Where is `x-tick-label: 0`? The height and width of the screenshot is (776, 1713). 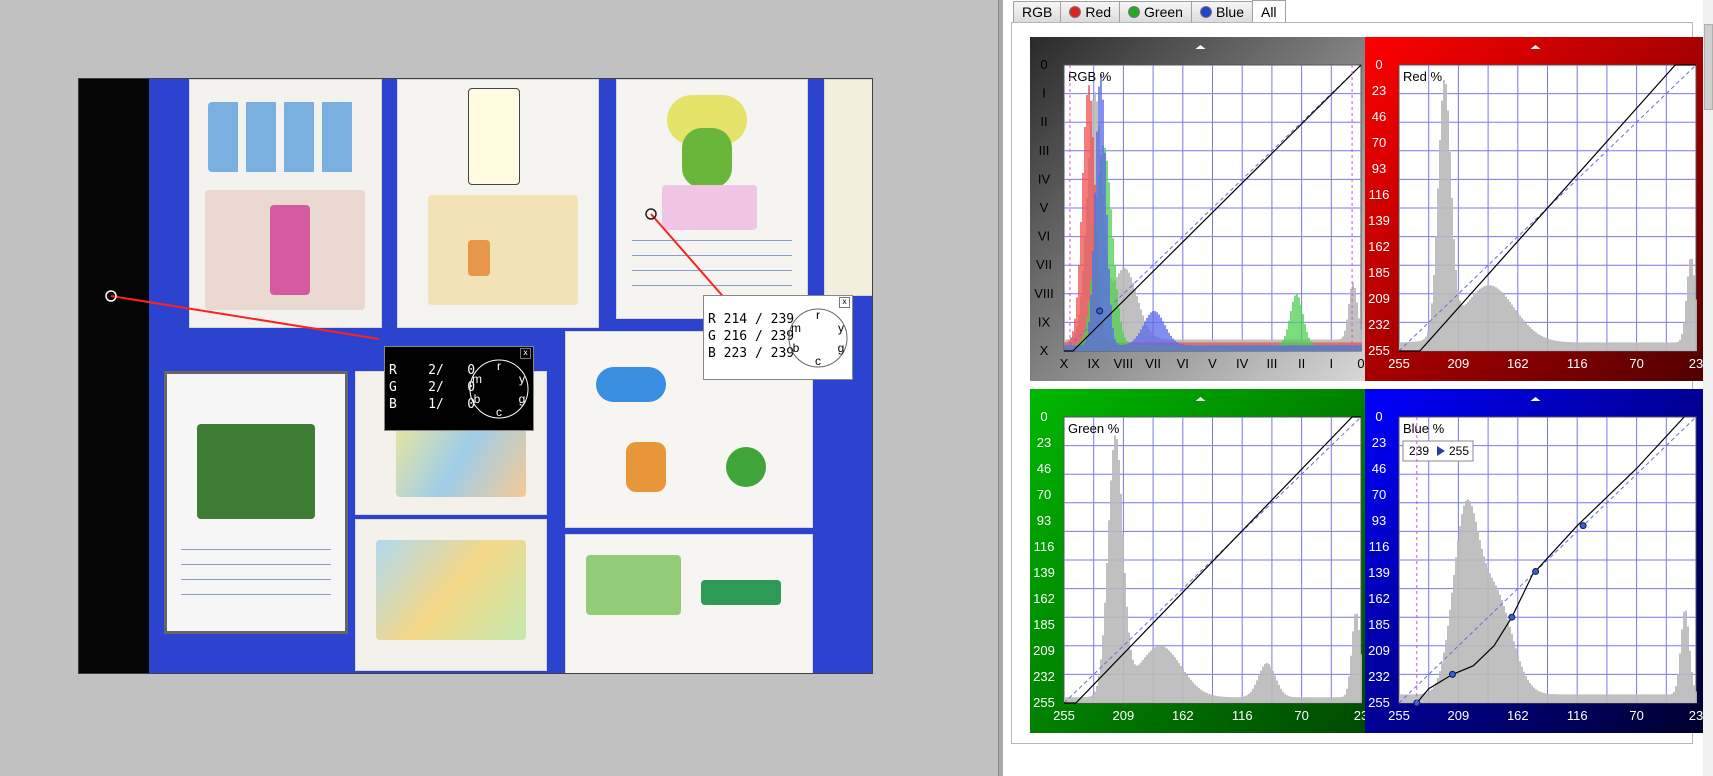 x-tick-label: 0 is located at coordinates (1360, 363).